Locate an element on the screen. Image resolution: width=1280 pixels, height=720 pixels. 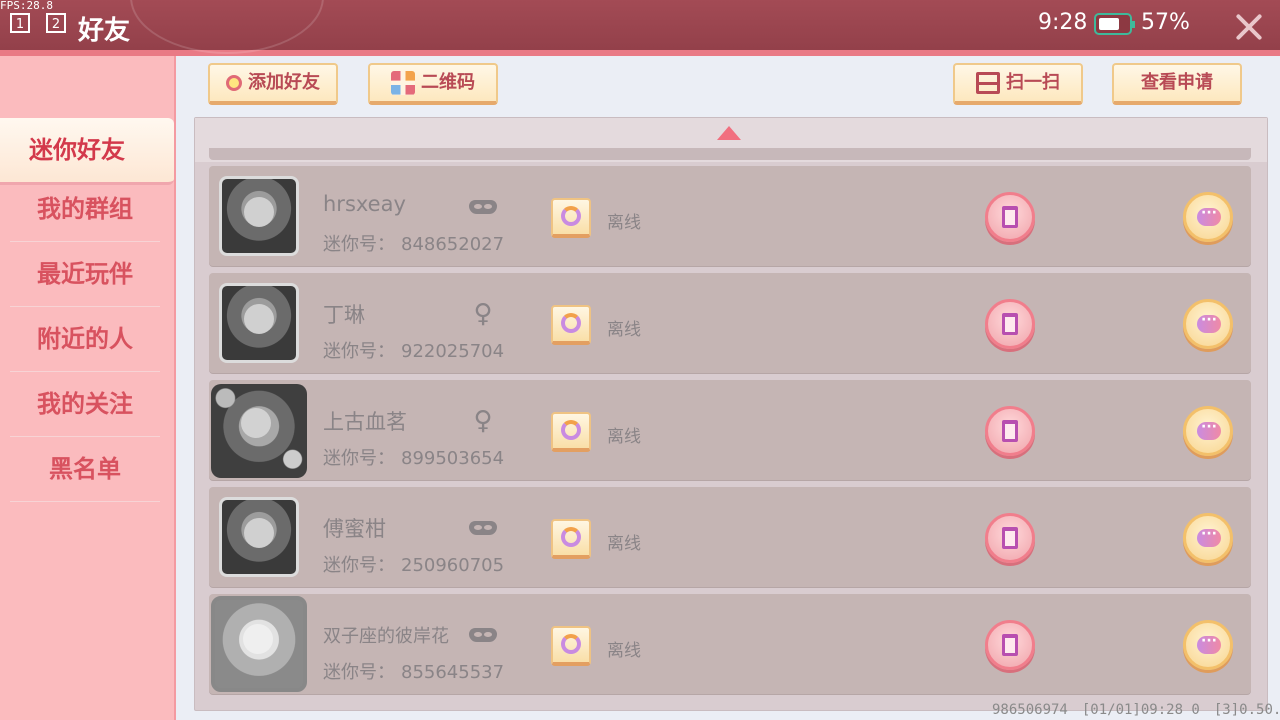
friend-id: 迷你号： 250960705 is located at coordinates (414, 565).